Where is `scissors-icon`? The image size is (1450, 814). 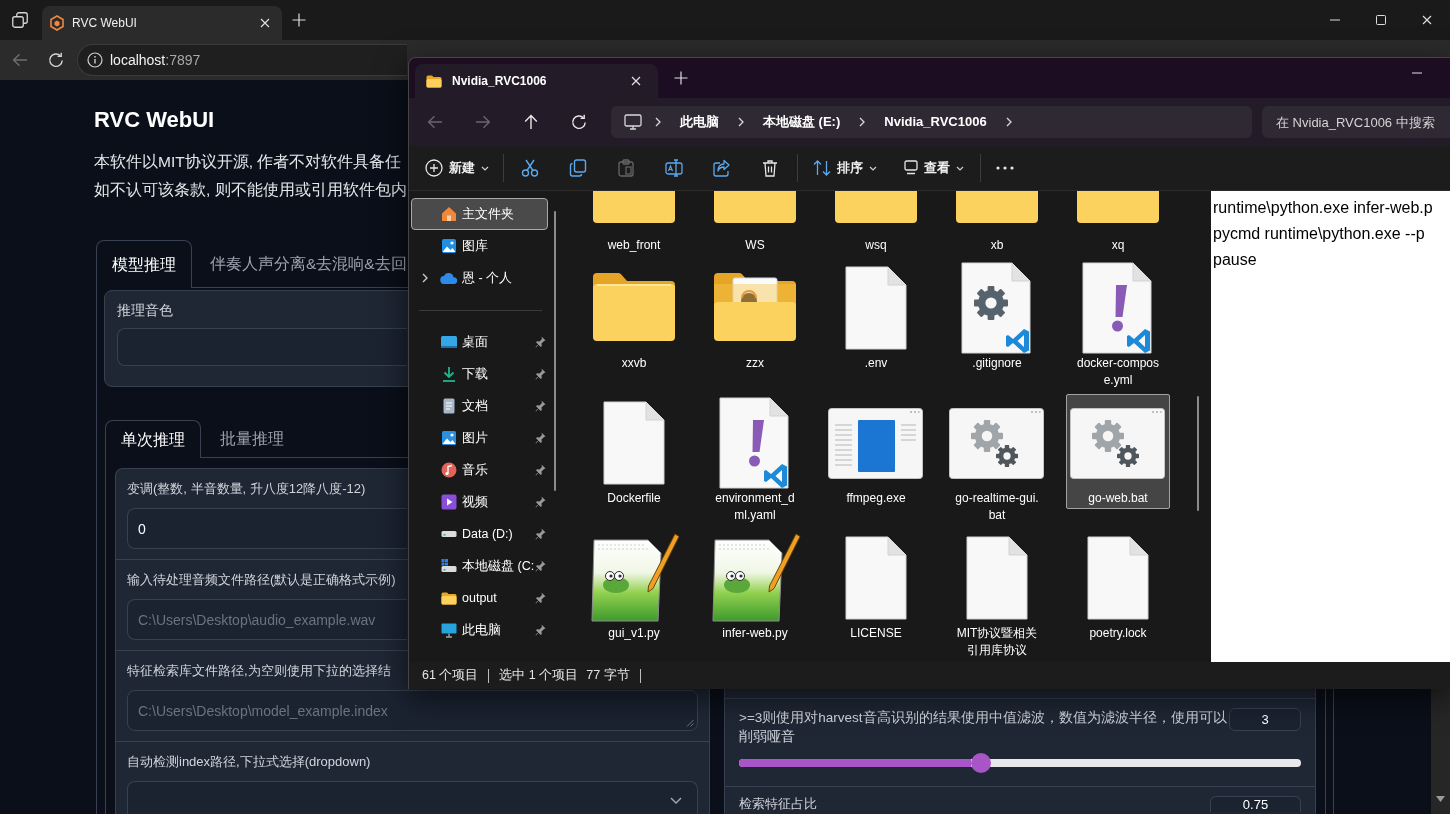 scissors-icon is located at coordinates (530, 168).